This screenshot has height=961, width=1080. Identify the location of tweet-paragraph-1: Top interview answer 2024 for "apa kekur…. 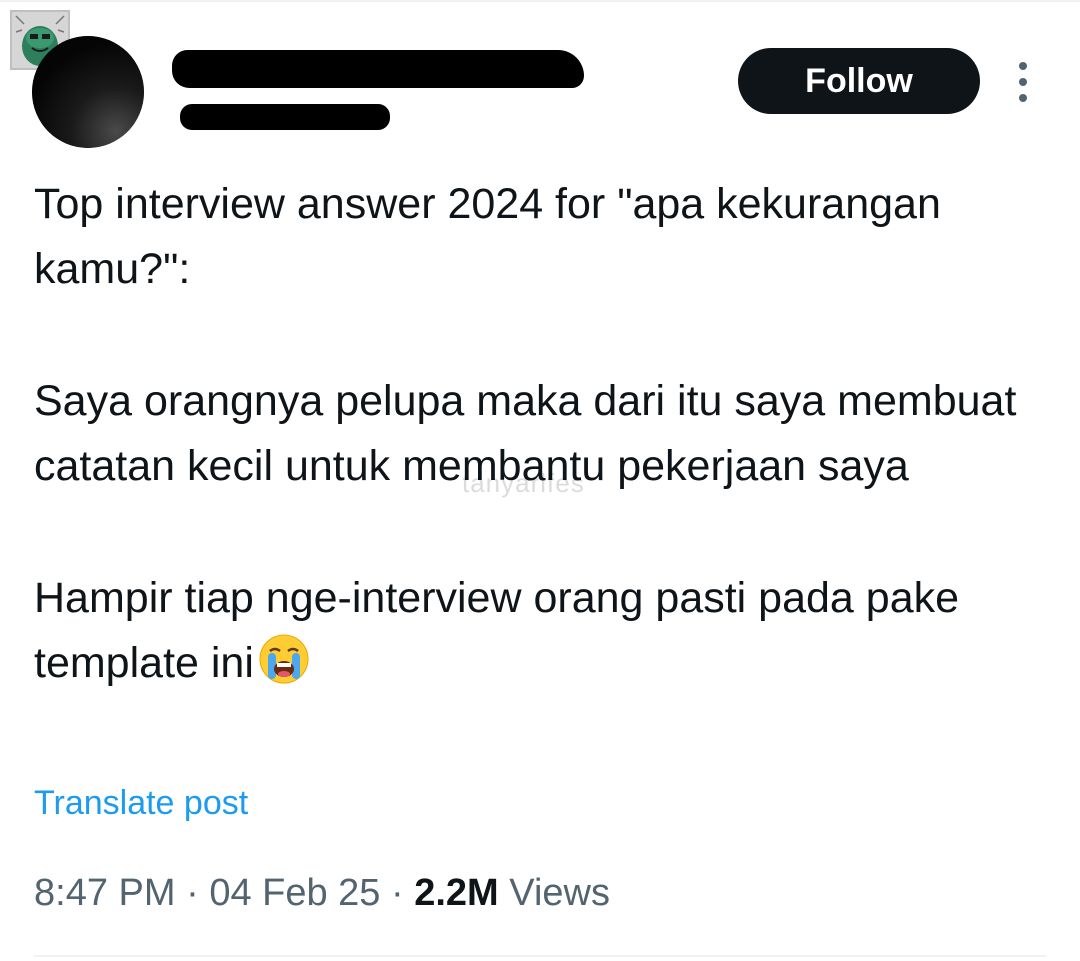
(487, 236).